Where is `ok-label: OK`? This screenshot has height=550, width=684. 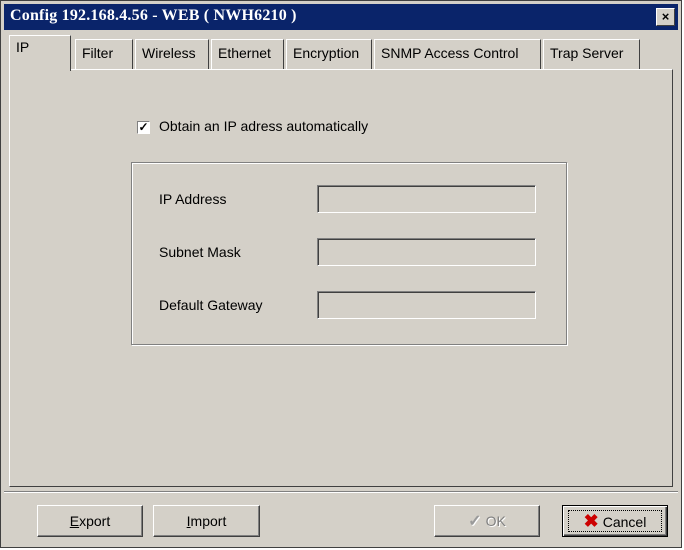 ok-label: OK is located at coordinates (495, 521).